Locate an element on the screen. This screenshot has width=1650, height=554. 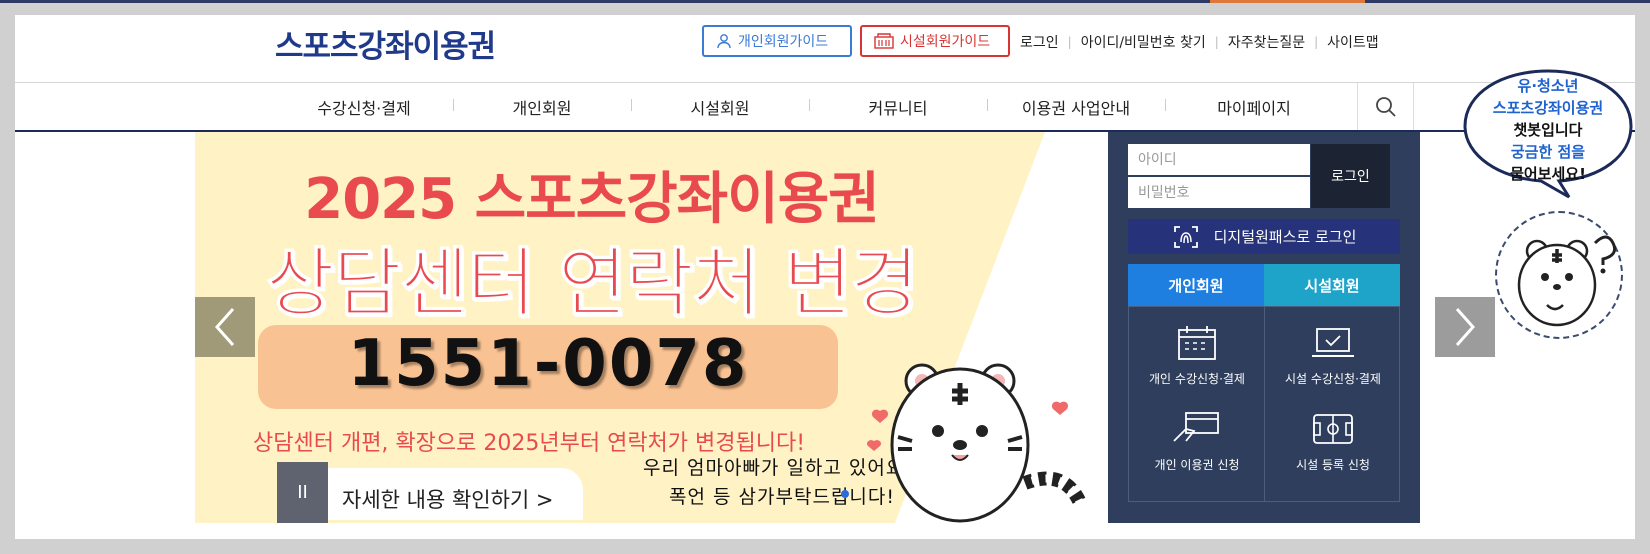
banner-detail-link: 자세한 내용 확인하기 > is located at coordinates (448, 499).